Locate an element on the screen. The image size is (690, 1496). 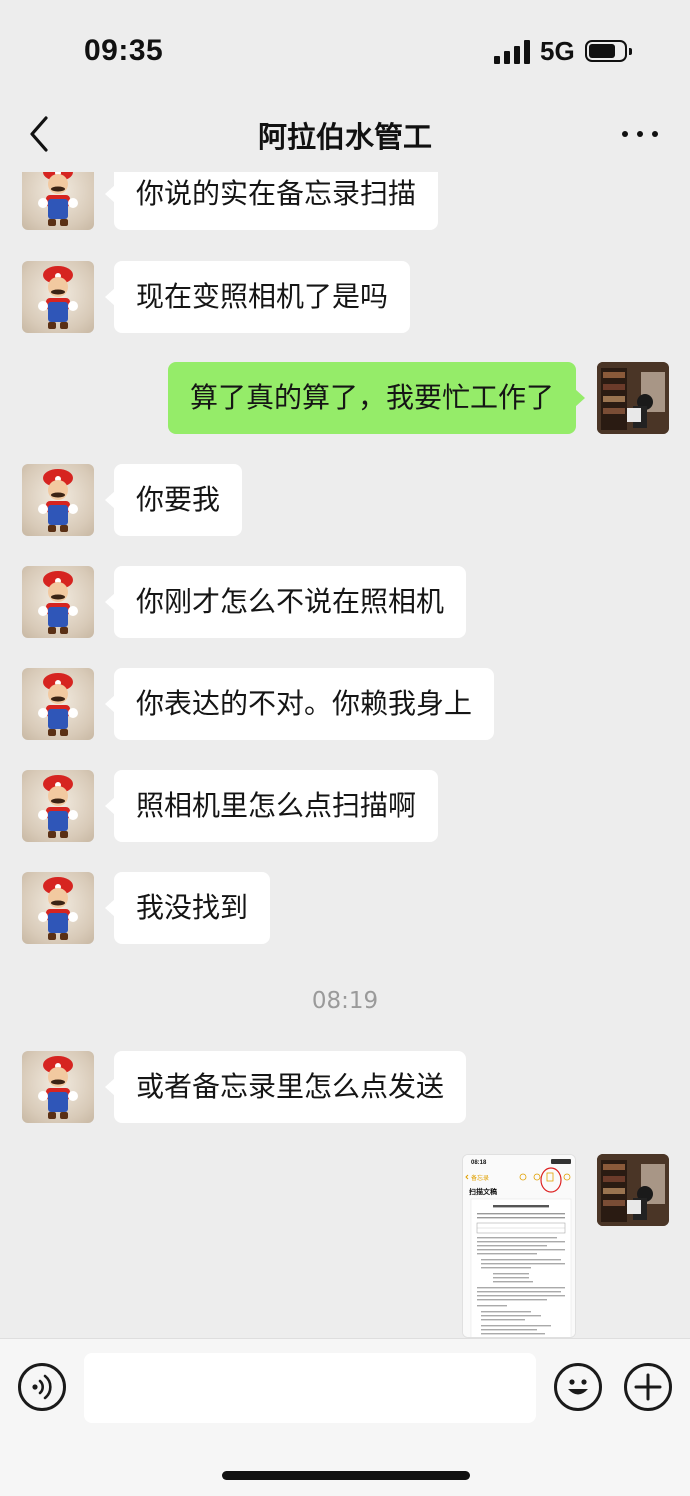
status-bar: 09:35 5G is located at coordinates (345, 50).